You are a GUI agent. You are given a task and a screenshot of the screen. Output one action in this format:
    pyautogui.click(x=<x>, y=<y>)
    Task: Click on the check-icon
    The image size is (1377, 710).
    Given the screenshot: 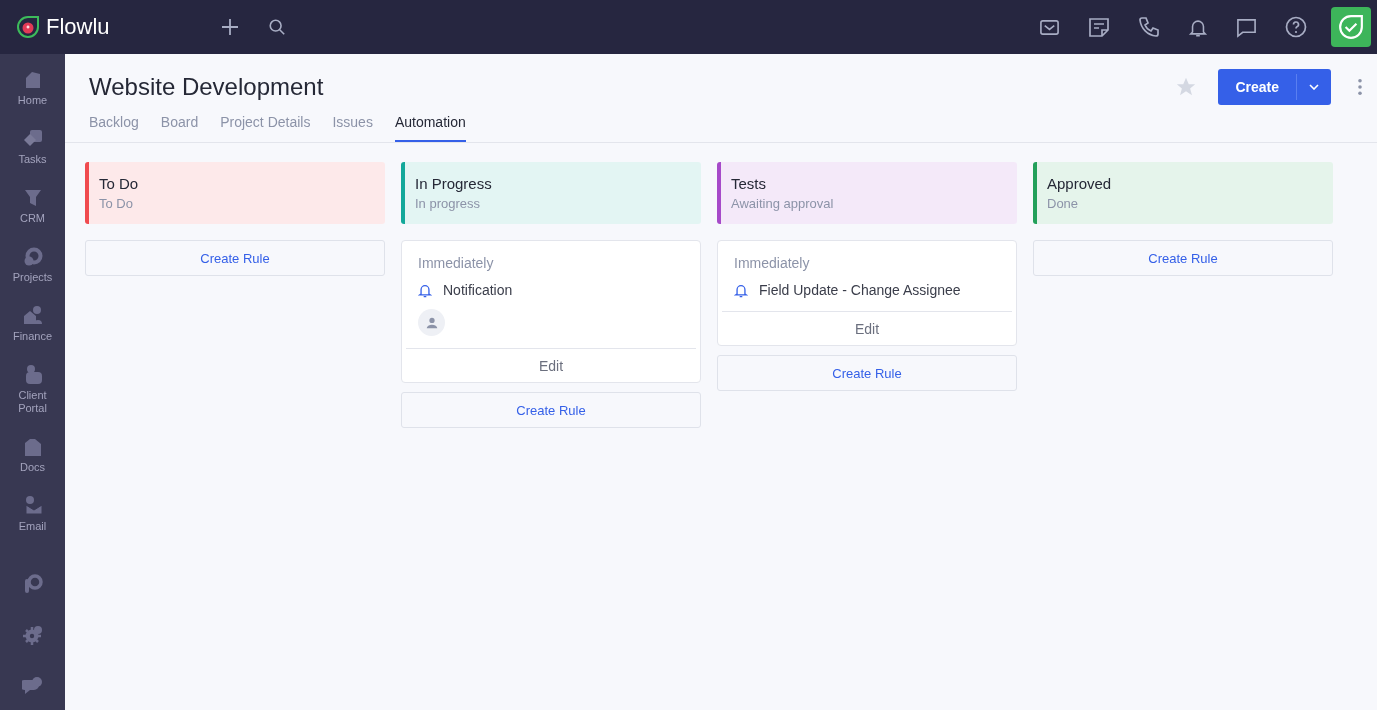 What is the action you would take?
    pyautogui.click(x=1351, y=27)
    